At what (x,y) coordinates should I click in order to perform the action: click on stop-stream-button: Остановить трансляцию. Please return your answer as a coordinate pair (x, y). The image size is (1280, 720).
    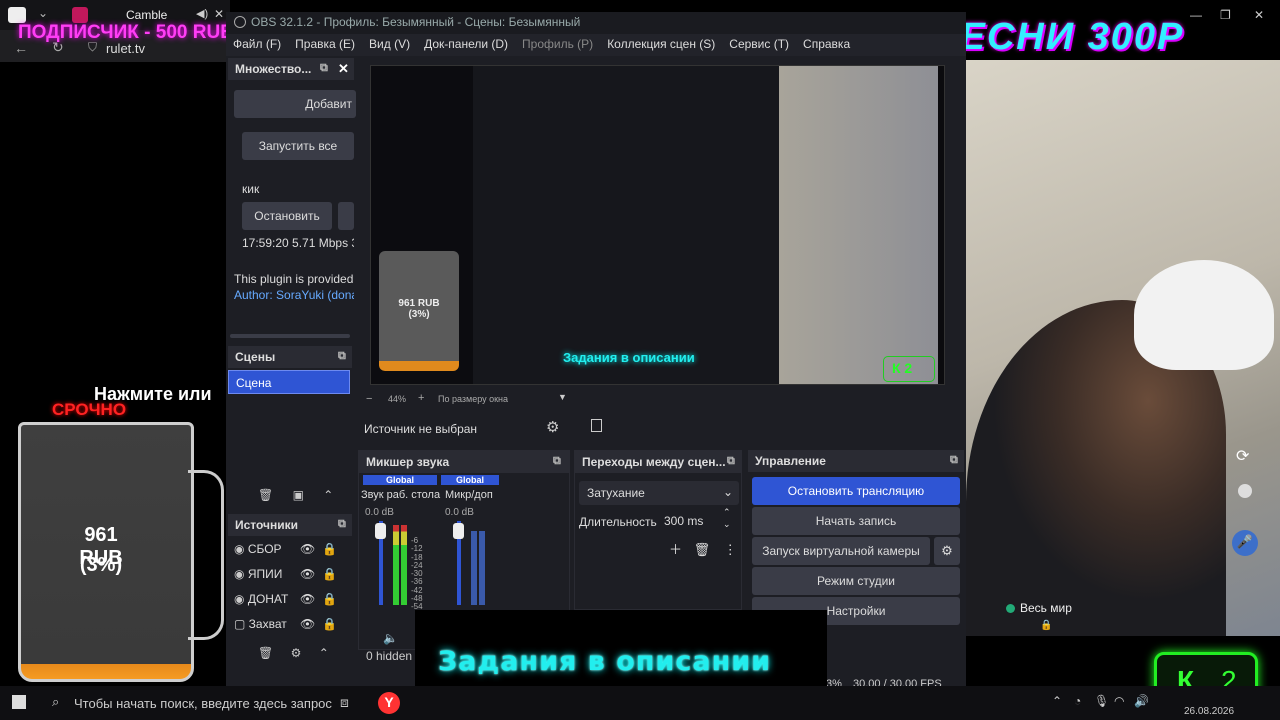
    Looking at the image, I should click on (856, 491).